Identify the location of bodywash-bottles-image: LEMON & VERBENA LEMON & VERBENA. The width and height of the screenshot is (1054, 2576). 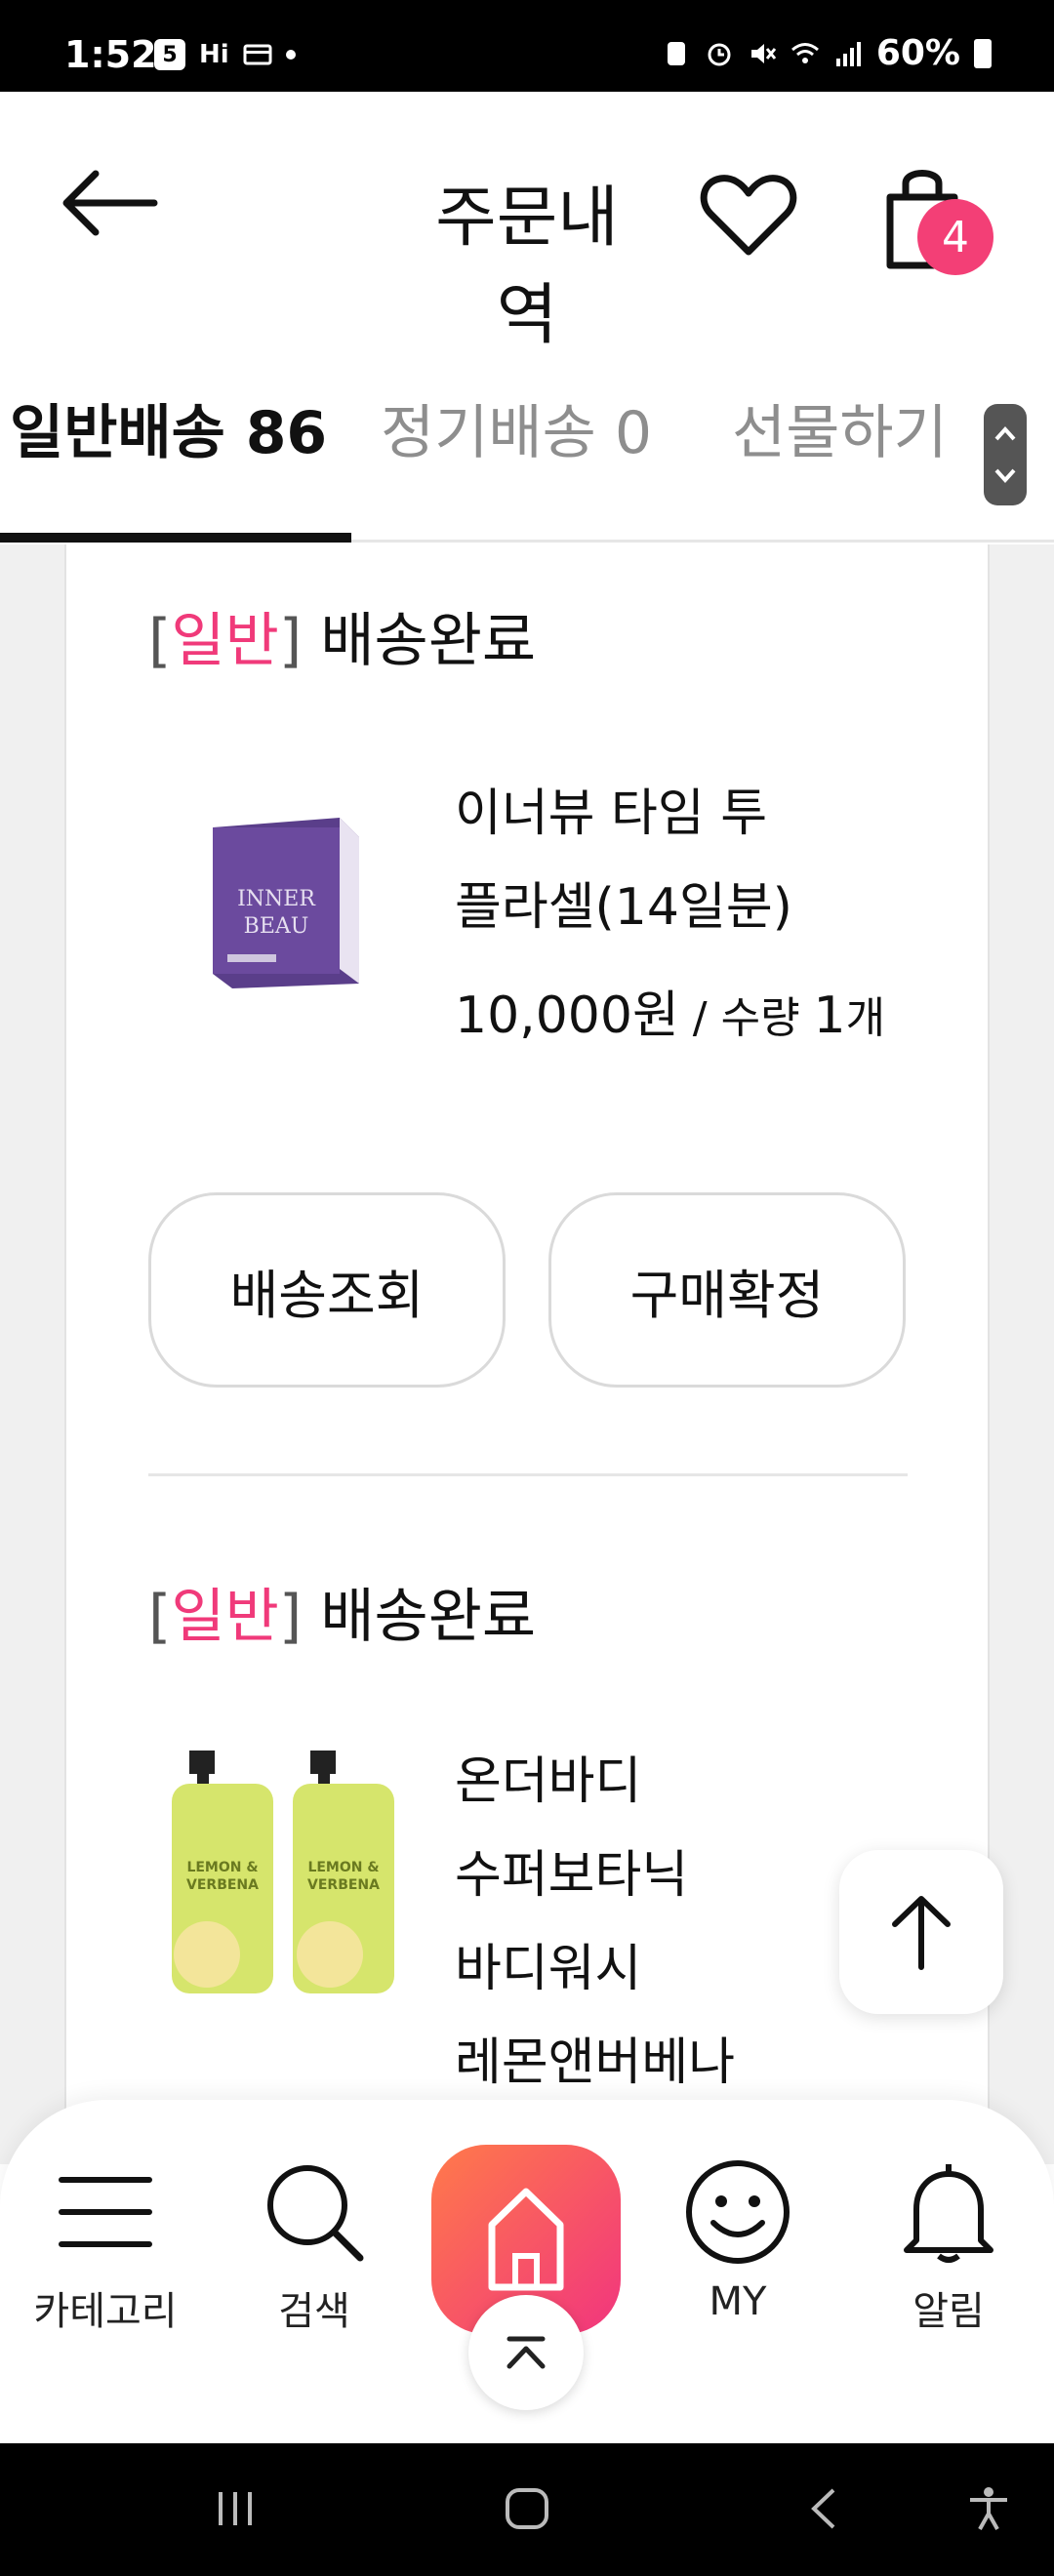
(283, 1872).